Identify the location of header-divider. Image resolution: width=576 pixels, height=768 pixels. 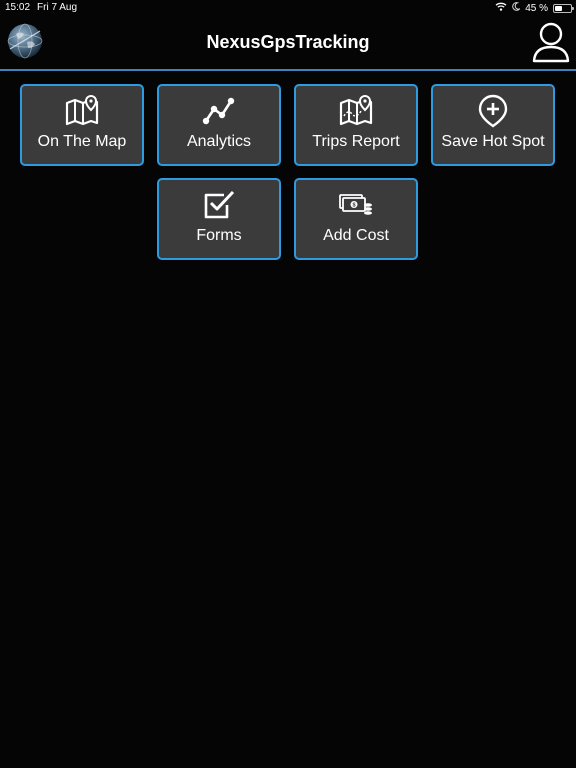
(288, 70).